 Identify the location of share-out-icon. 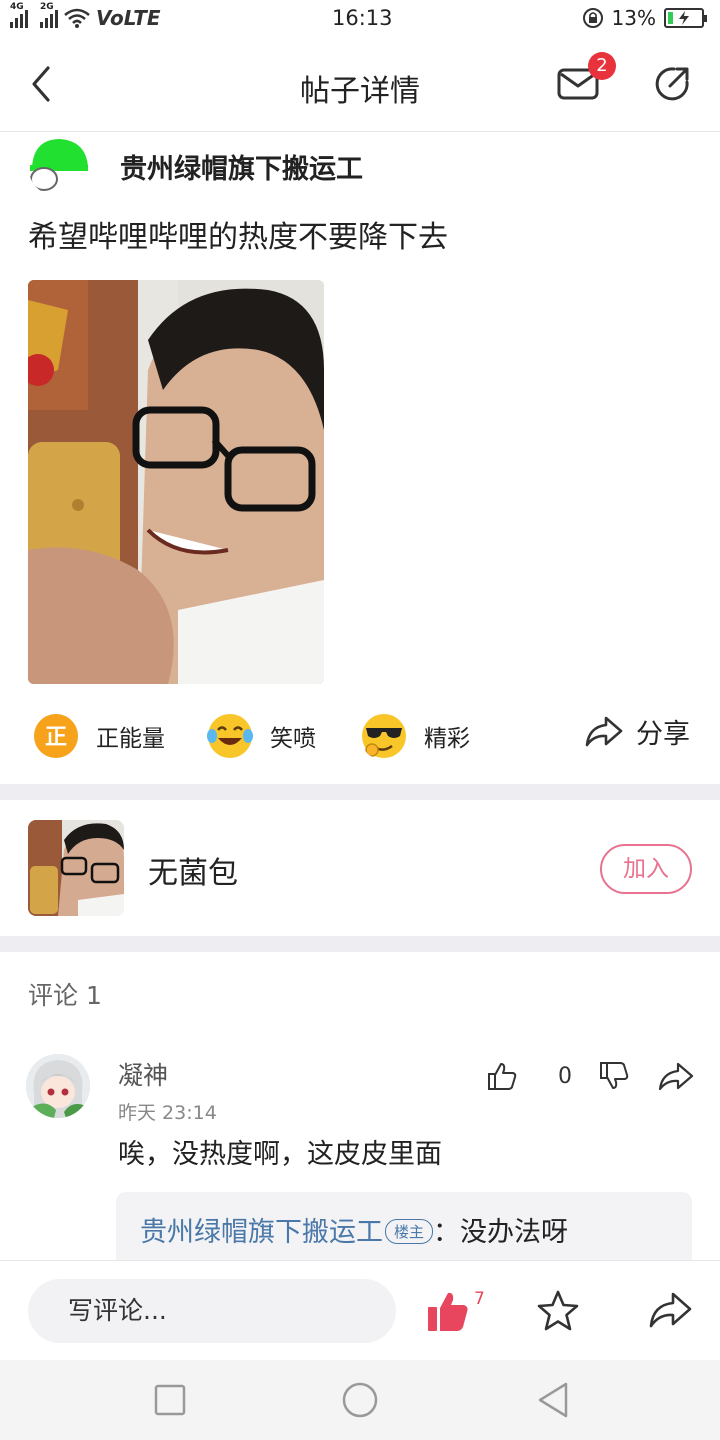
(672, 84).